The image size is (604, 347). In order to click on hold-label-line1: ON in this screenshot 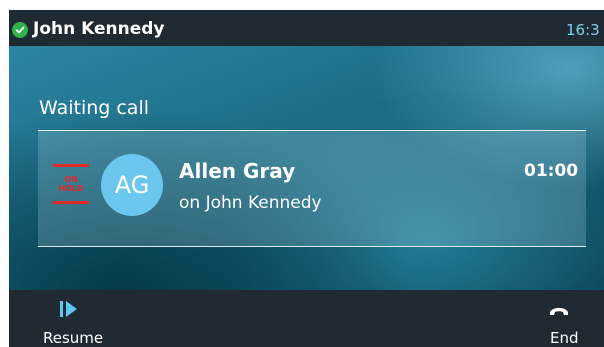, I will do `click(71, 179)`.